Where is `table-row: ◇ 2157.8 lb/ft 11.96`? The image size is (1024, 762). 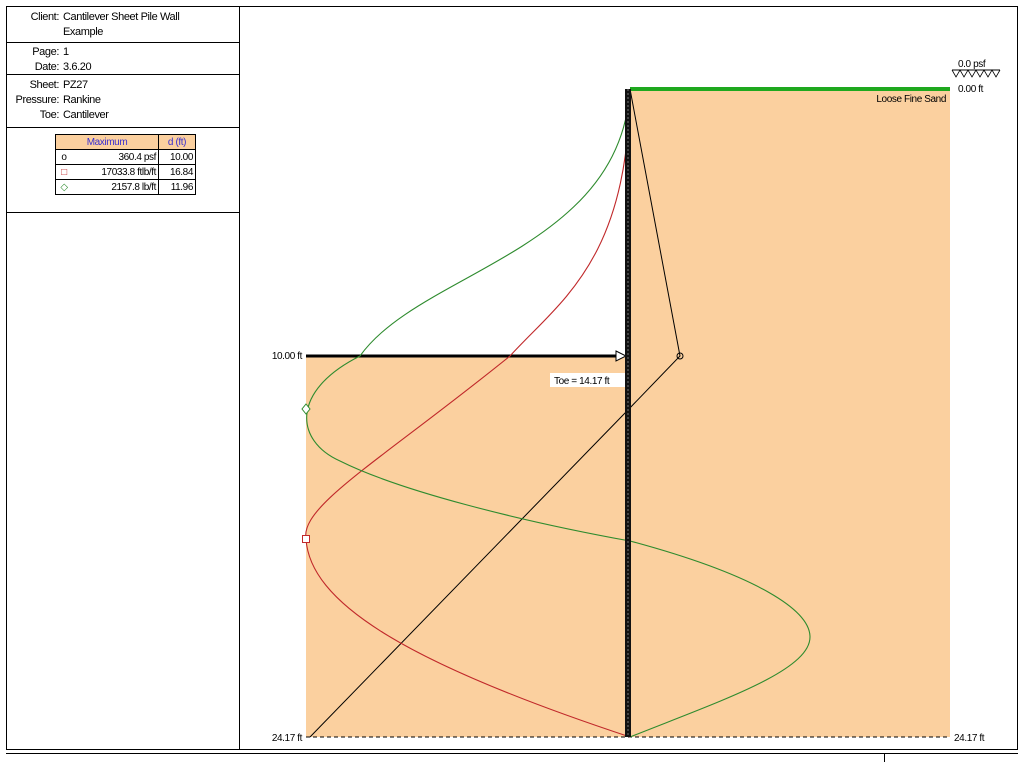 table-row: ◇ 2157.8 lb/ft 11.96 is located at coordinates (125, 187).